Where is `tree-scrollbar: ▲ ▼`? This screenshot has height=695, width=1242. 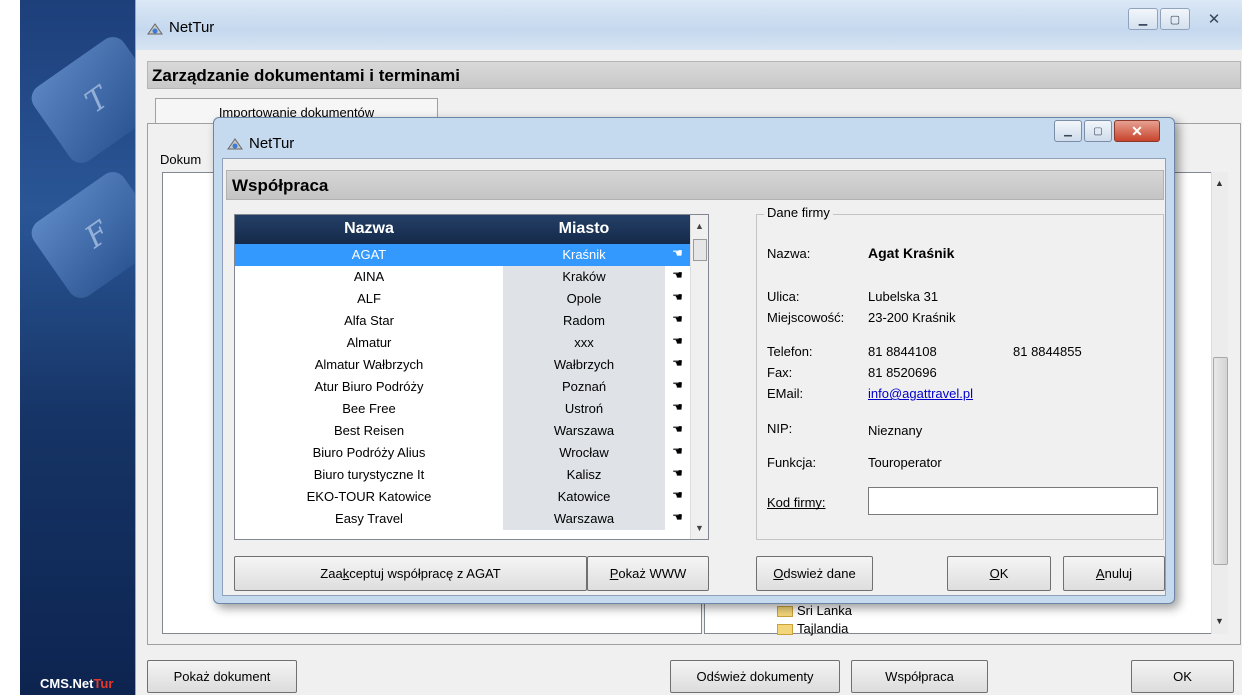 tree-scrollbar: ▲ ▼ is located at coordinates (1219, 403).